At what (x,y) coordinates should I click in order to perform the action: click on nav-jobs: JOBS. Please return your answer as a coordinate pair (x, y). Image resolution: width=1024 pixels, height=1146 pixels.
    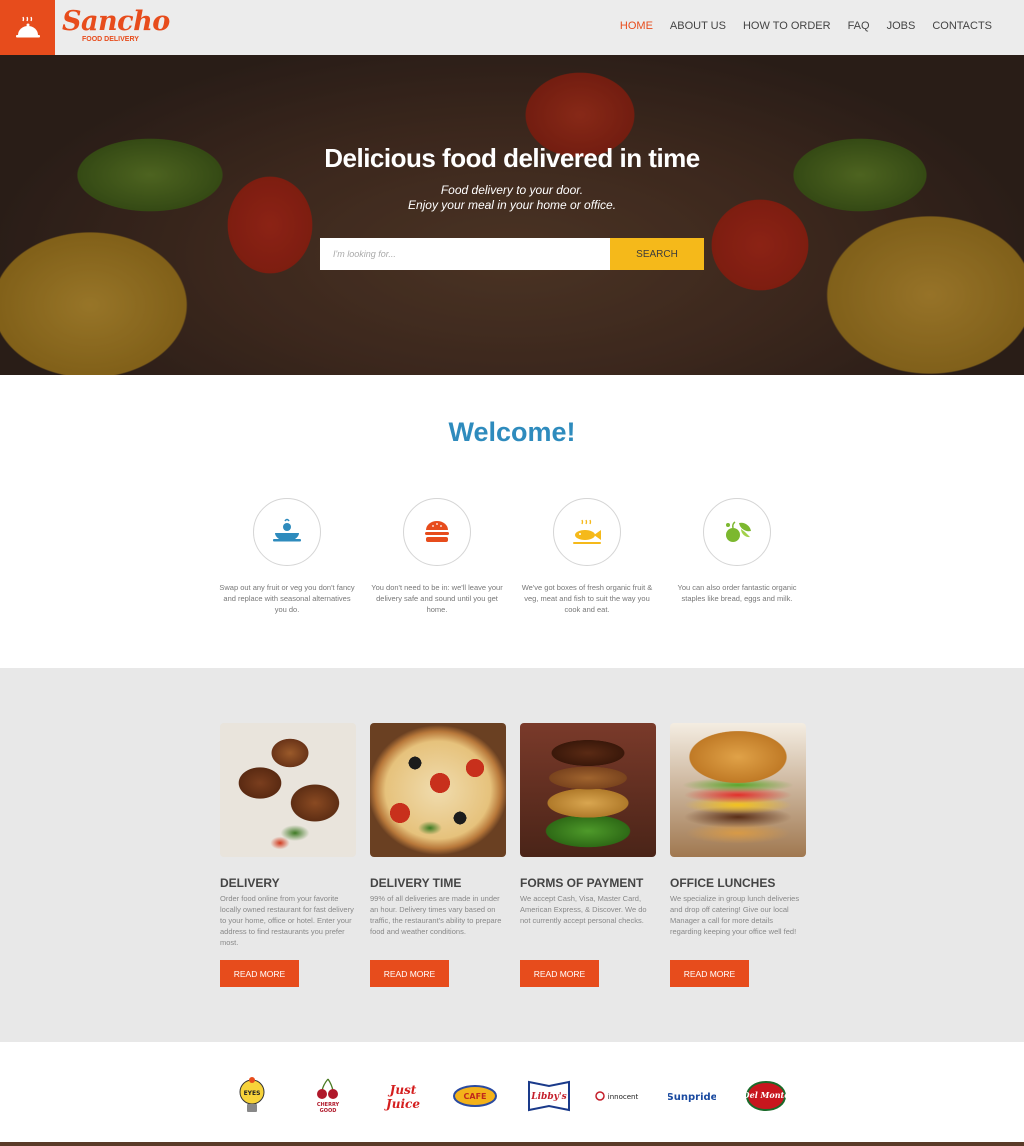
    Looking at the image, I should click on (901, 26).